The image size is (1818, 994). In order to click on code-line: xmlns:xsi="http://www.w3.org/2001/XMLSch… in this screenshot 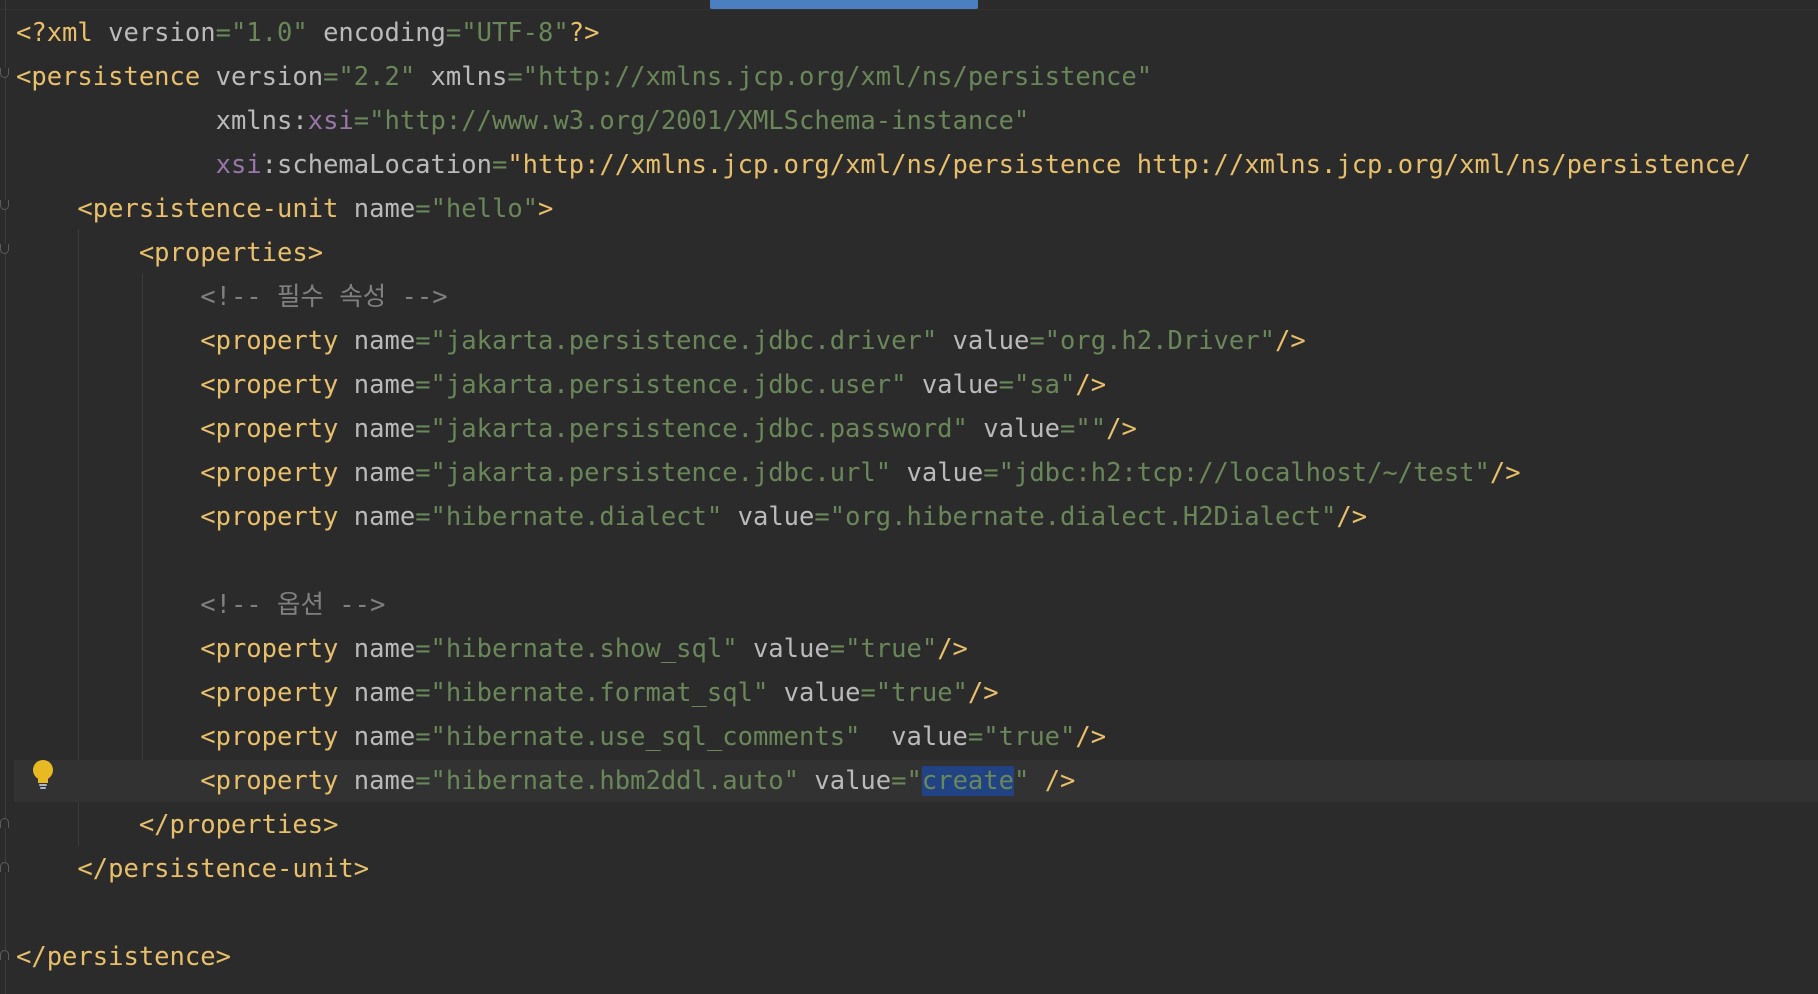, I will do `click(523, 121)`.